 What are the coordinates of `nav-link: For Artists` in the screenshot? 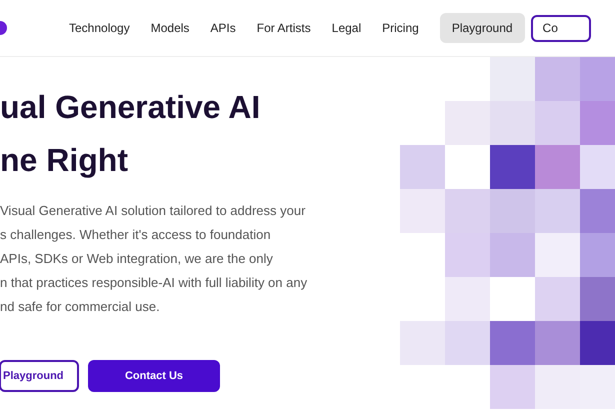 It's located at (283, 28).